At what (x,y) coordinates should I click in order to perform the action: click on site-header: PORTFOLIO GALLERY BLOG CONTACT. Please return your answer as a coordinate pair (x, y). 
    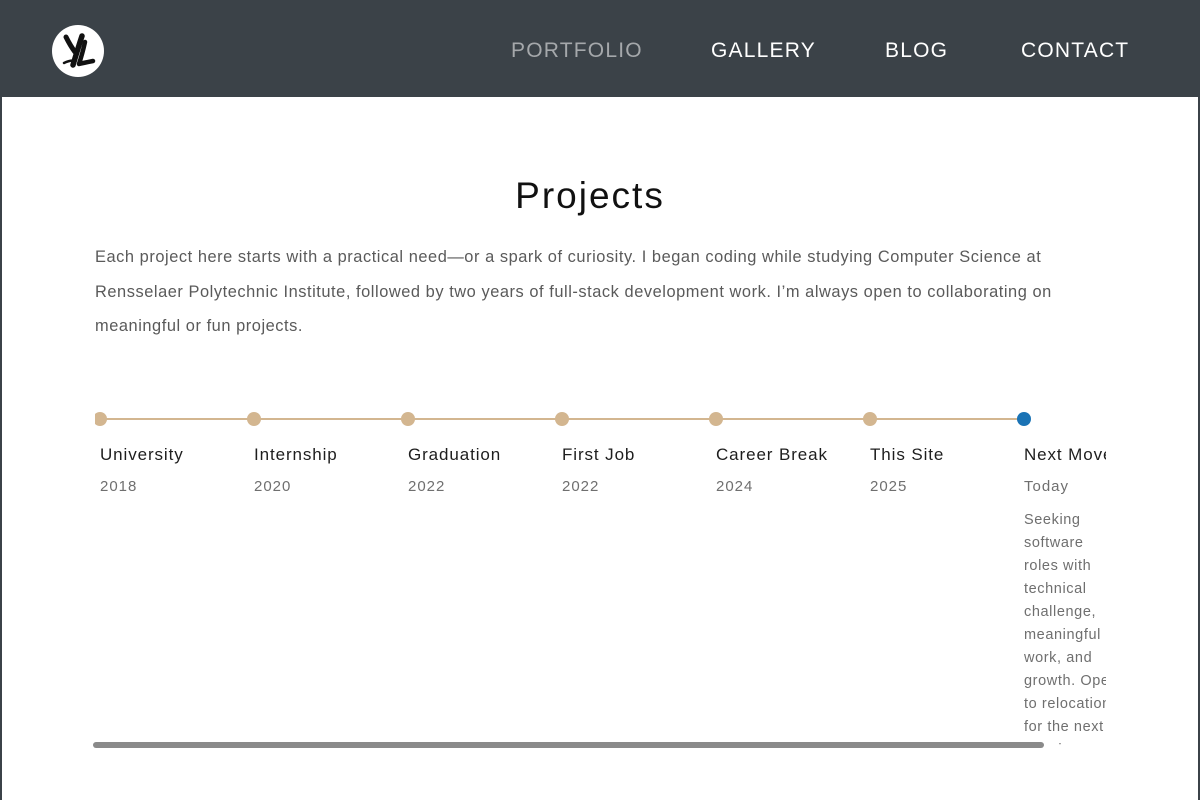
    Looking at the image, I should click on (600, 48).